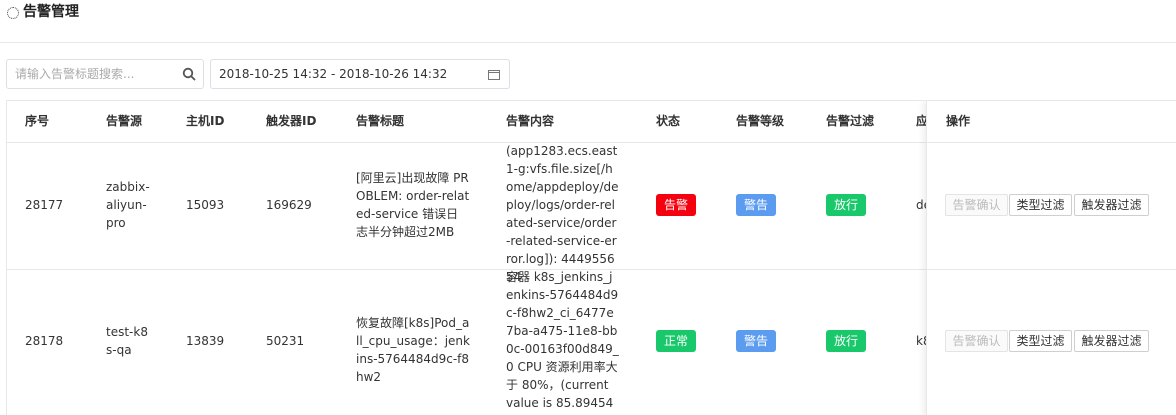 The height and width of the screenshot is (415, 1176). Describe the element at coordinates (51, 12) in the screenshot. I see `page-title: 告警管理` at that location.